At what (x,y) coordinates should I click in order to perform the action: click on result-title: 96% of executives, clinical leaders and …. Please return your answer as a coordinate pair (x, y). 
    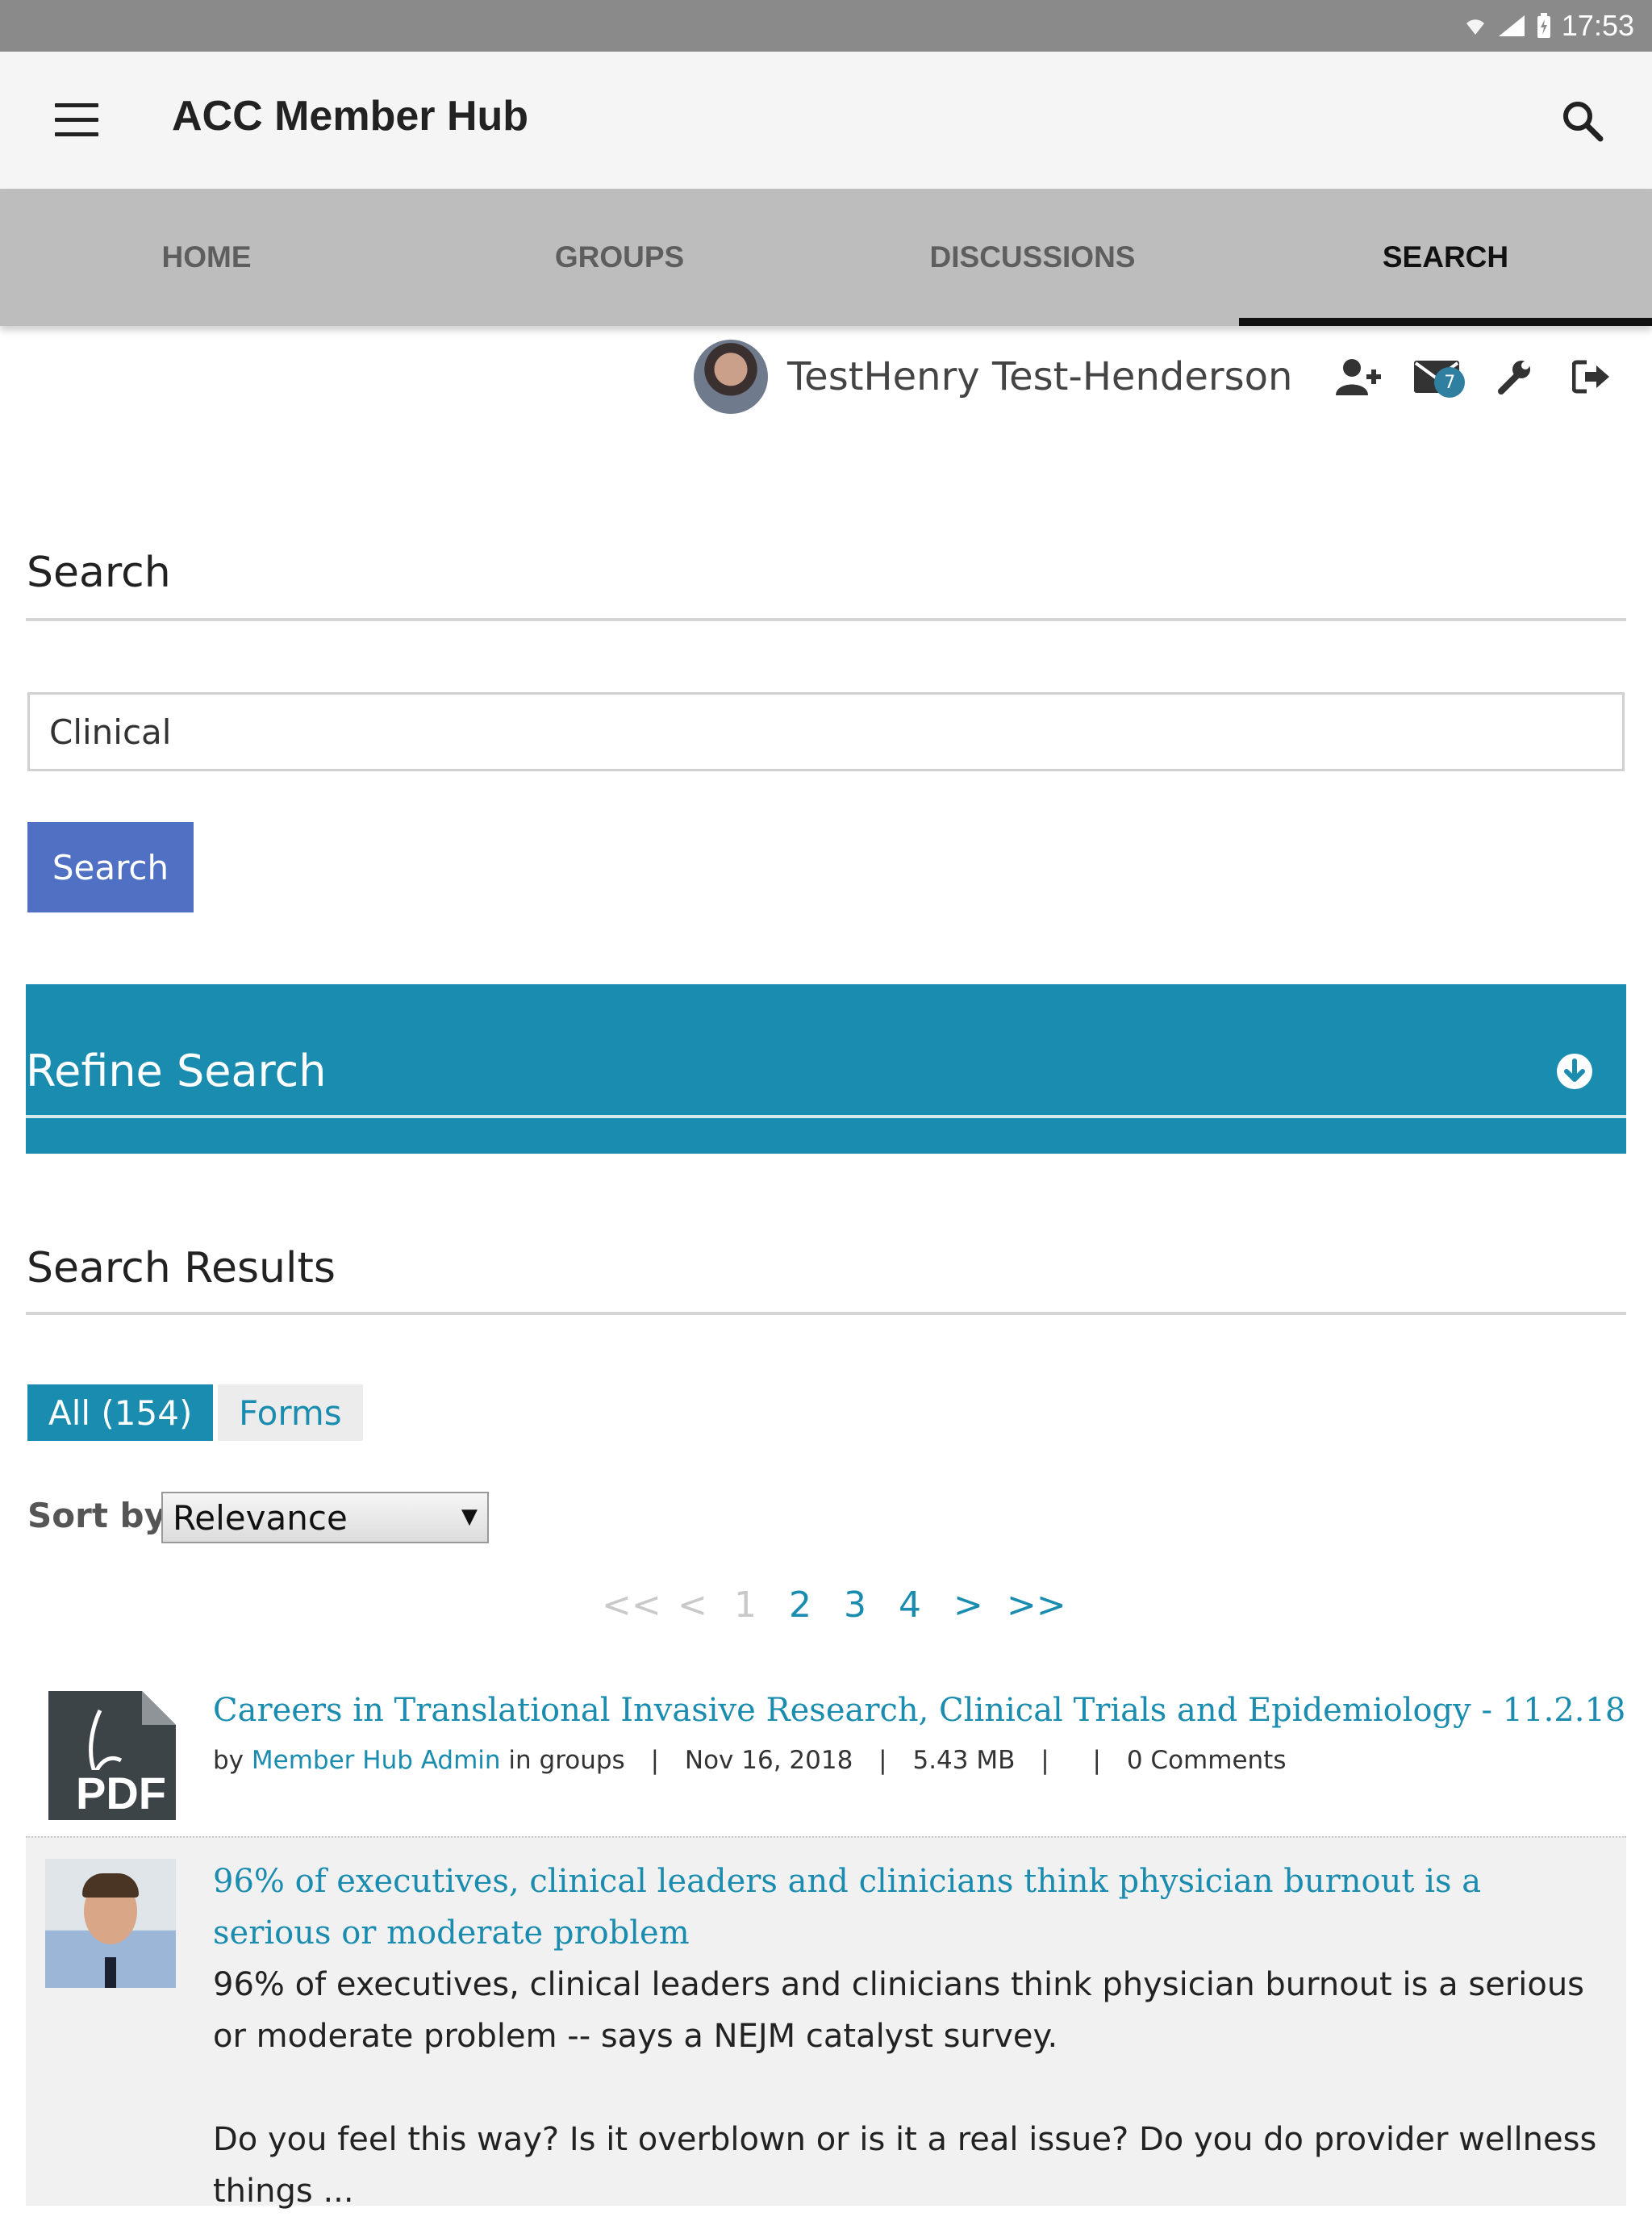
    Looking at the image, I should click on (899, 1907).